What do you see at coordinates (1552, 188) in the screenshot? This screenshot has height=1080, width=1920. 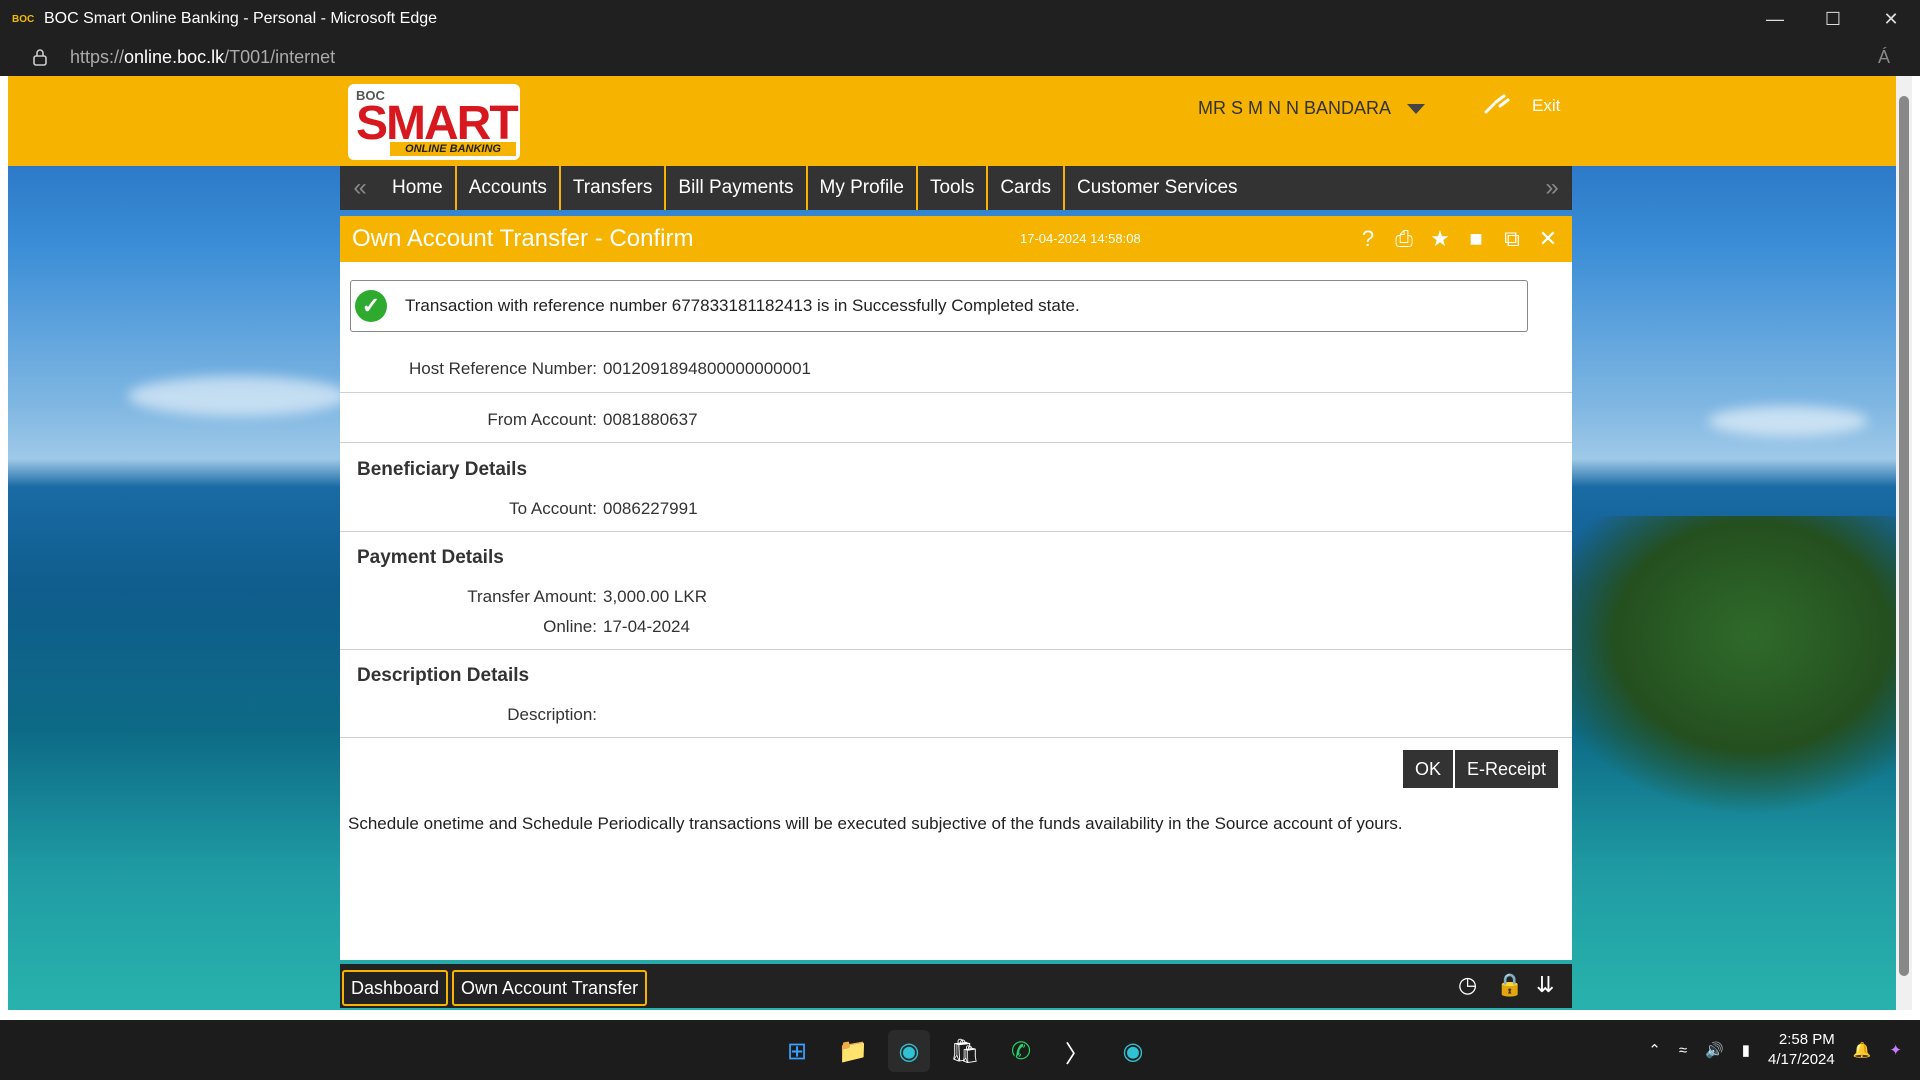 I see `nav-scroll-right-icon: »` at bounding box center [1552, 188].